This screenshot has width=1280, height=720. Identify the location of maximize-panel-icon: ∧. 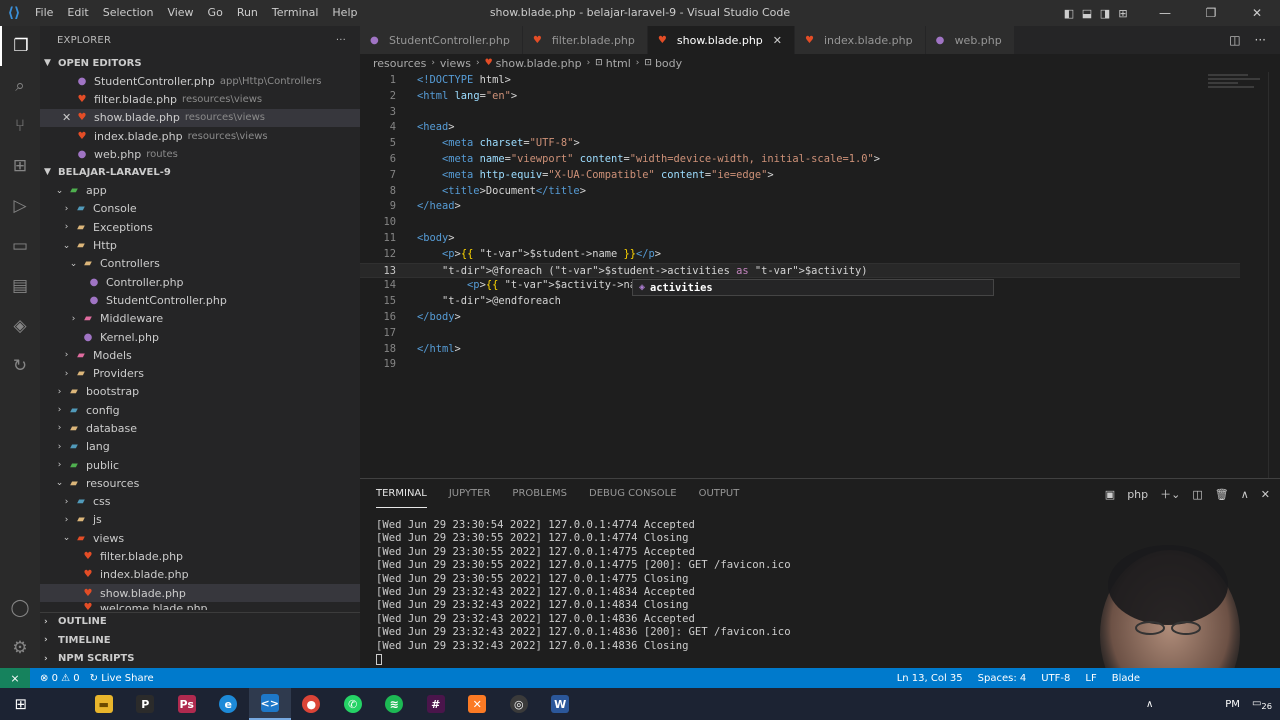
(1245, 494).